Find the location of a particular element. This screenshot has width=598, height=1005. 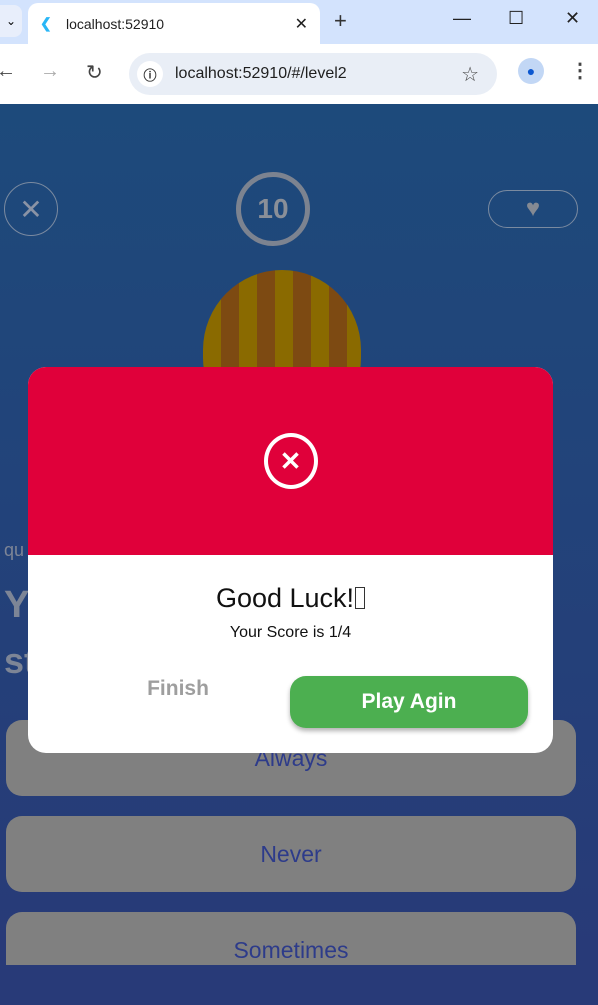

close-window-icon: ✕ is located at coordinates (572, 18).